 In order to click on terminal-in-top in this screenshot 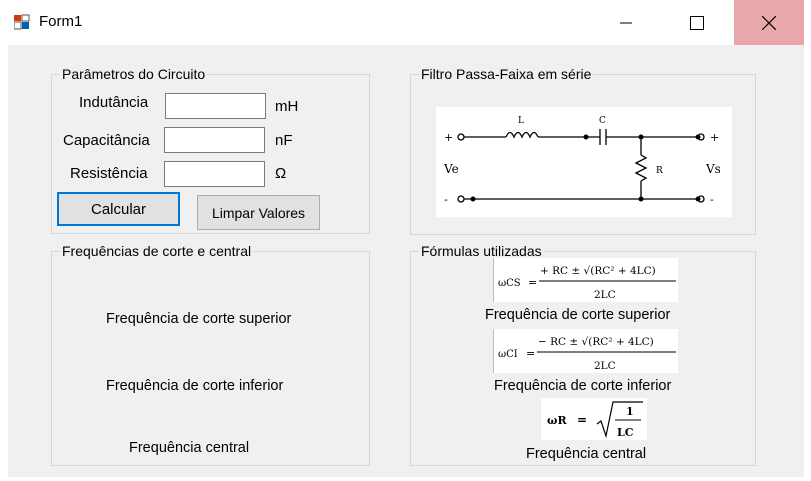, I will do `click(461, 137)`.